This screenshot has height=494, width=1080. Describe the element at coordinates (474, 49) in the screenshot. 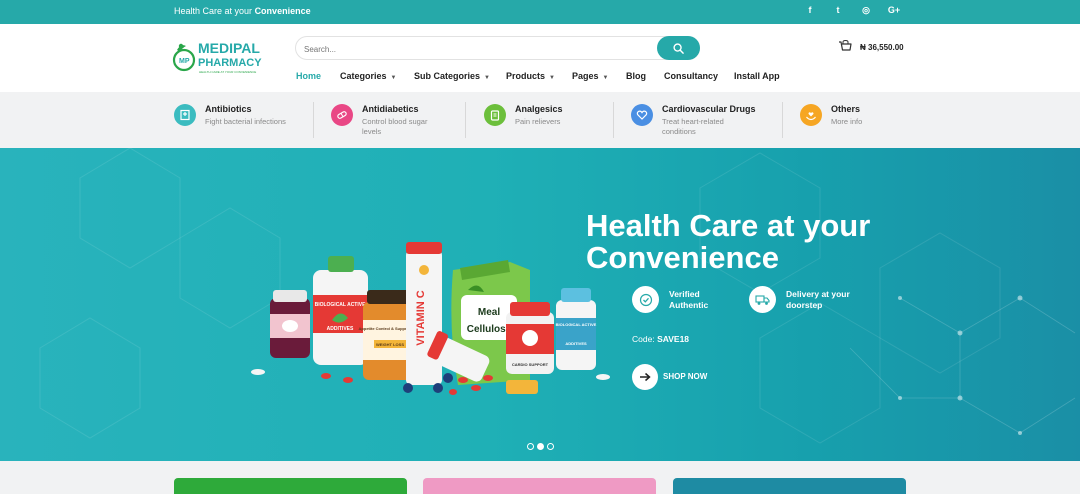

I see `search-input` at that location.